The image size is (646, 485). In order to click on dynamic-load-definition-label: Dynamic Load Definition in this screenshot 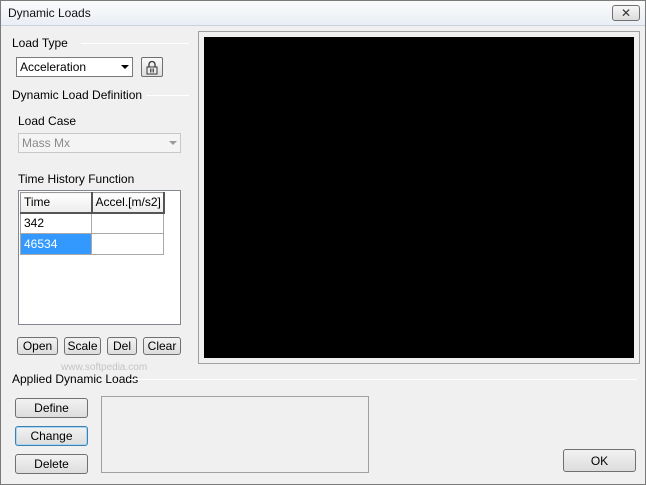, I will do `click(77, 95)`.